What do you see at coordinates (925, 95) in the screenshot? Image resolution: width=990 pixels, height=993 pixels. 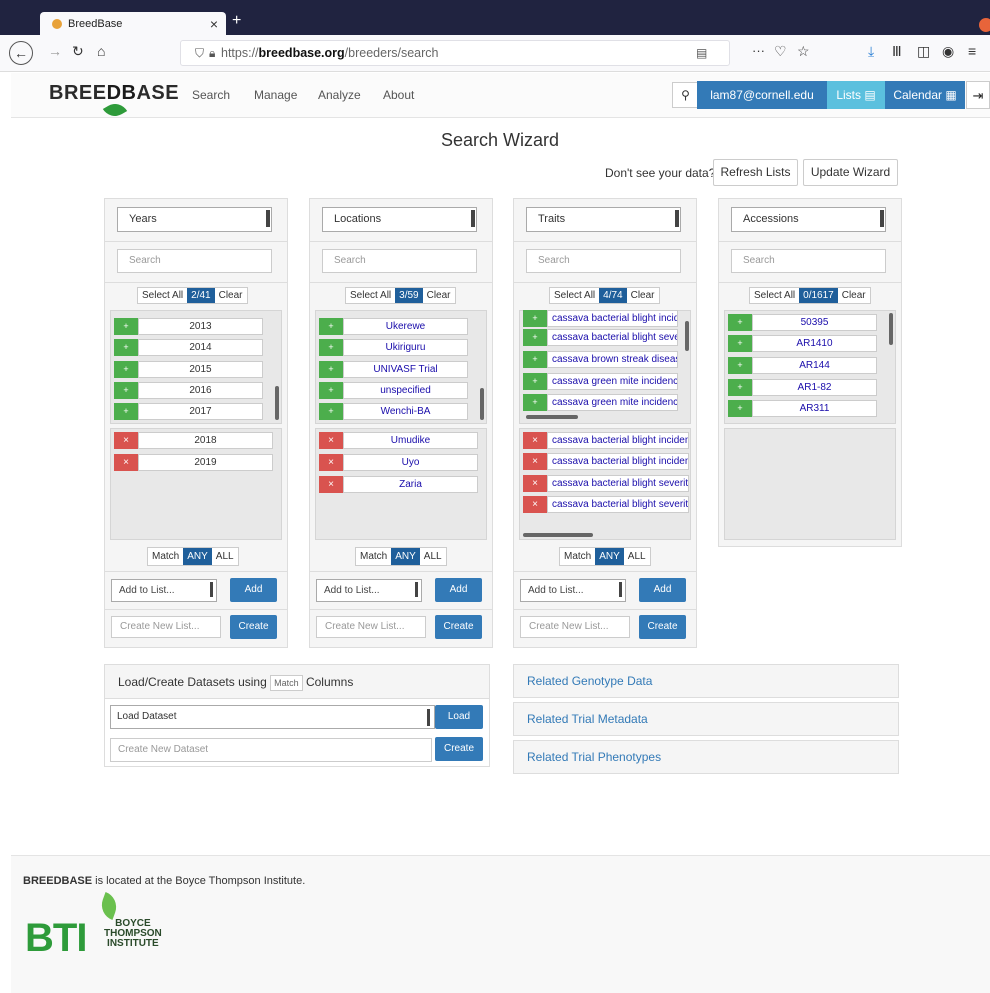 I see `calendar-button: Calendar ▦` at bounding box center [925, 95].